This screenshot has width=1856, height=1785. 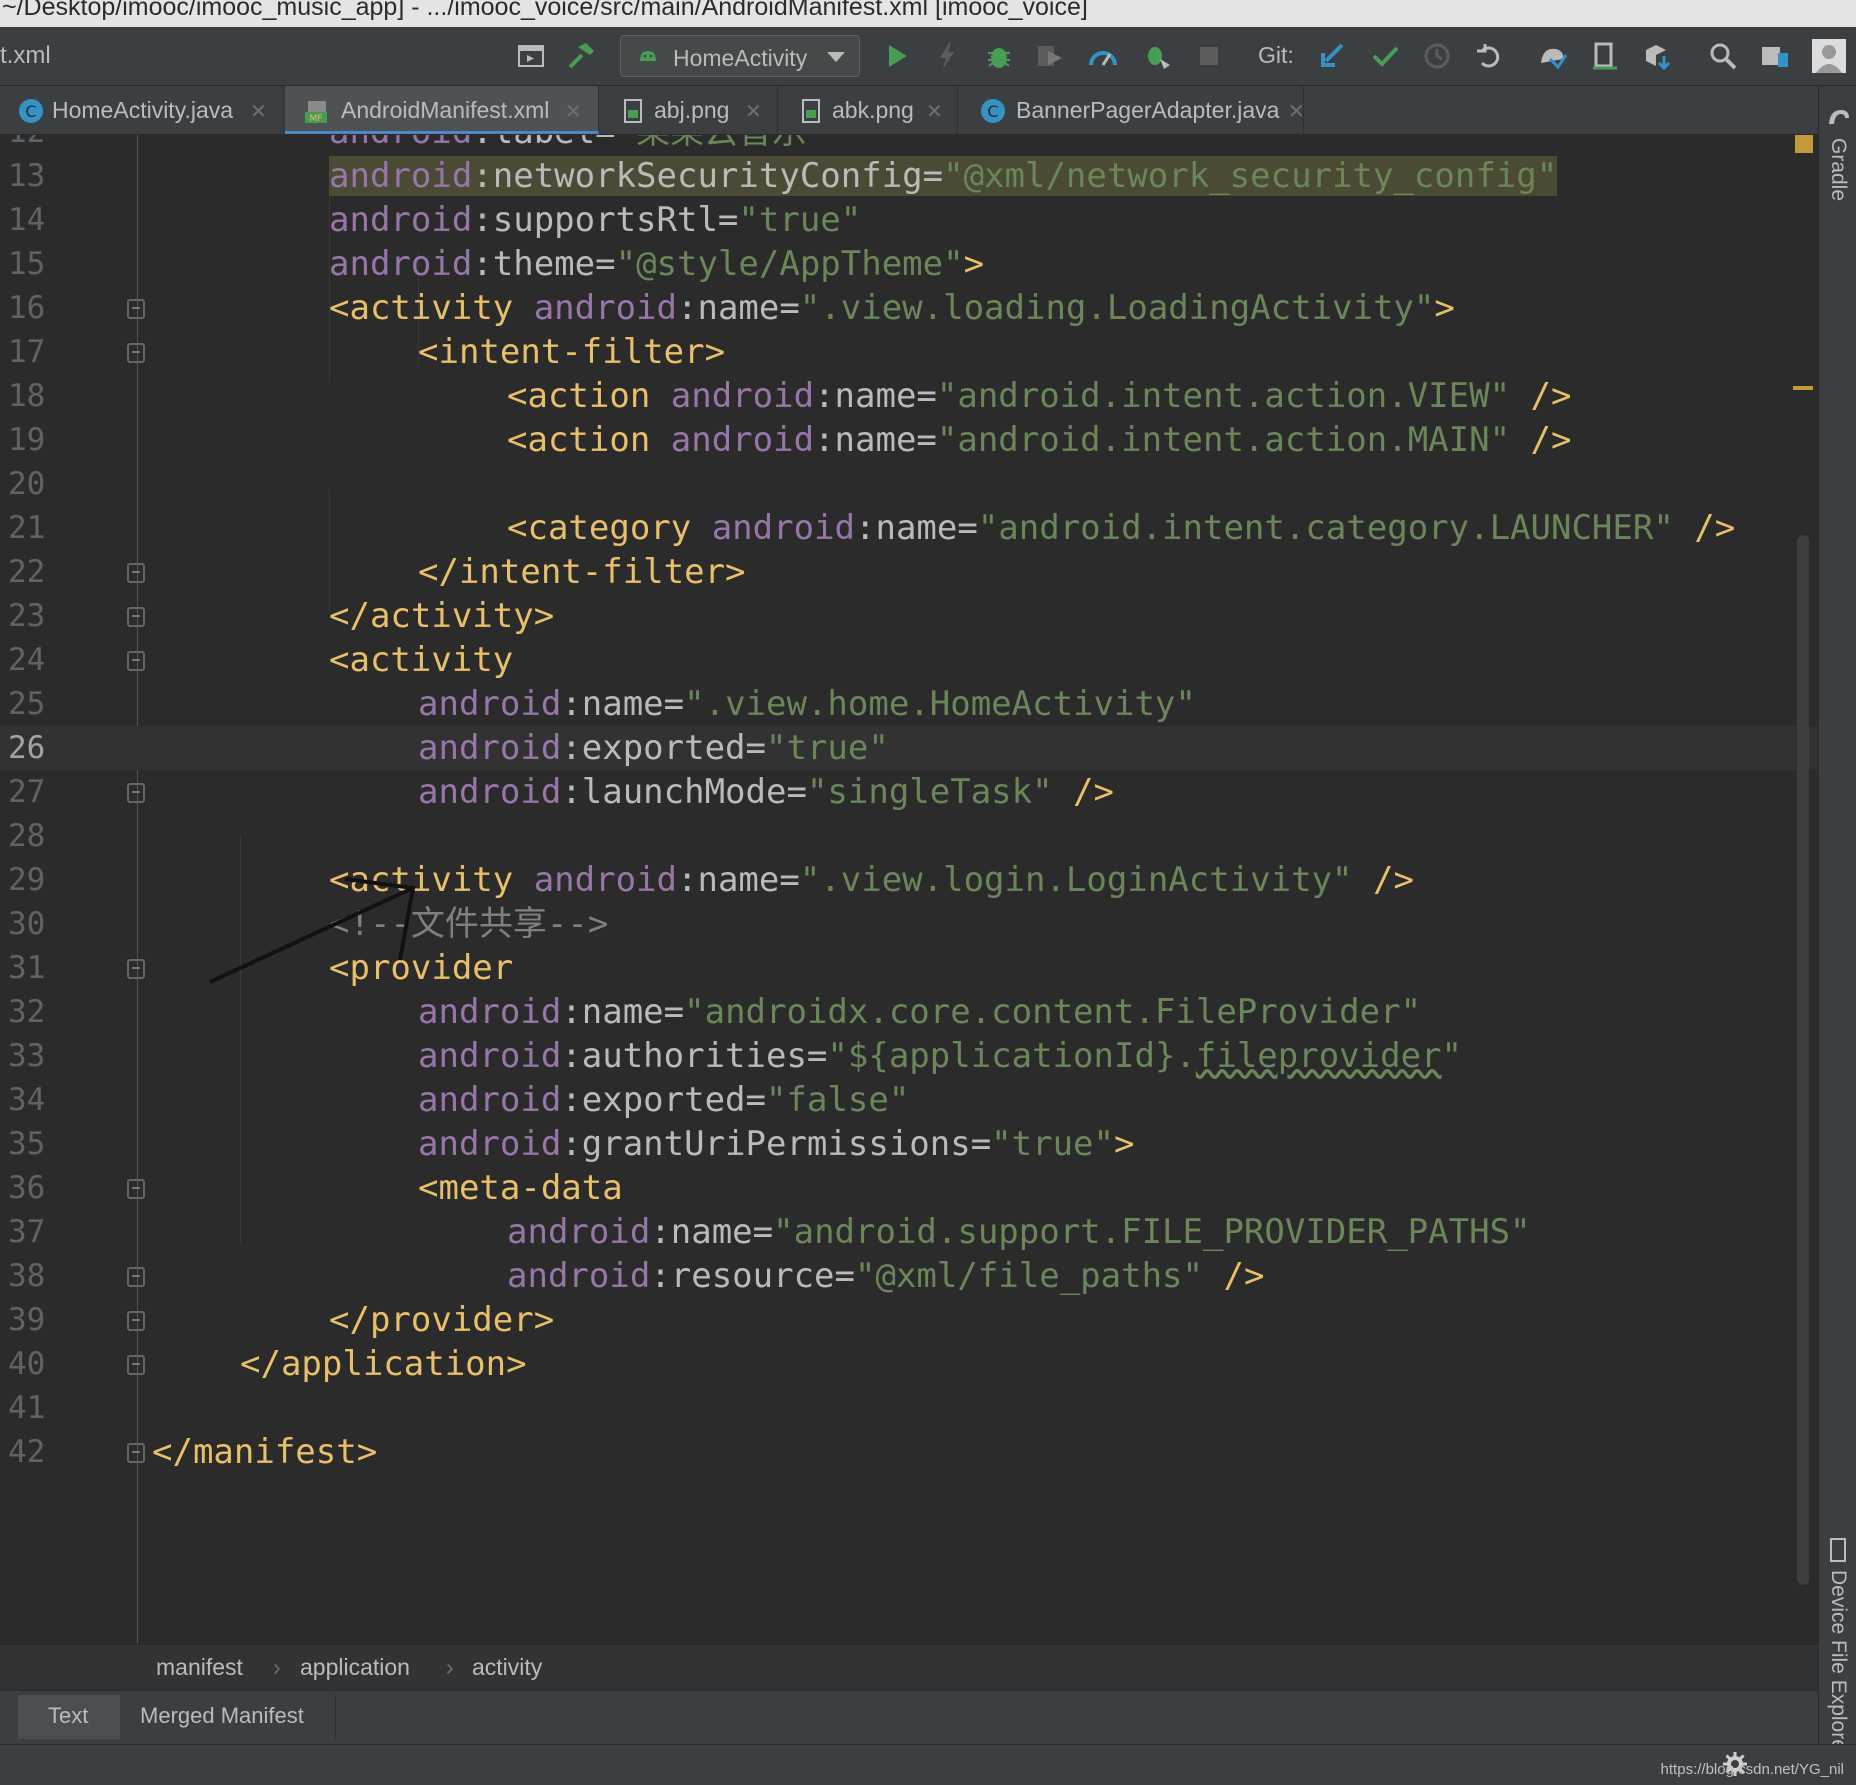 What do you see at coordinates (1157, 56) in the screenshot?
I see `attach-debugger-icon` at bounding box center [1157, 56].